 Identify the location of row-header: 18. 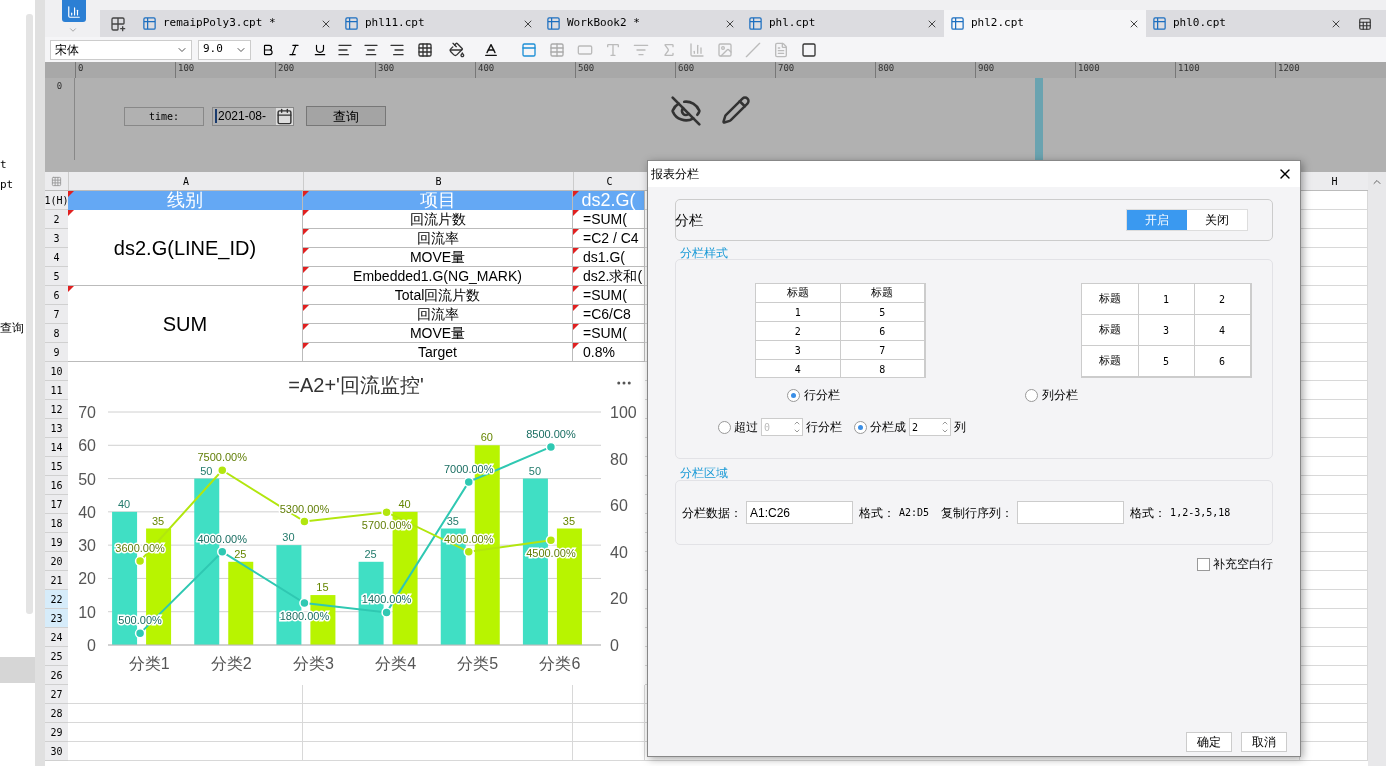
(56, 523).